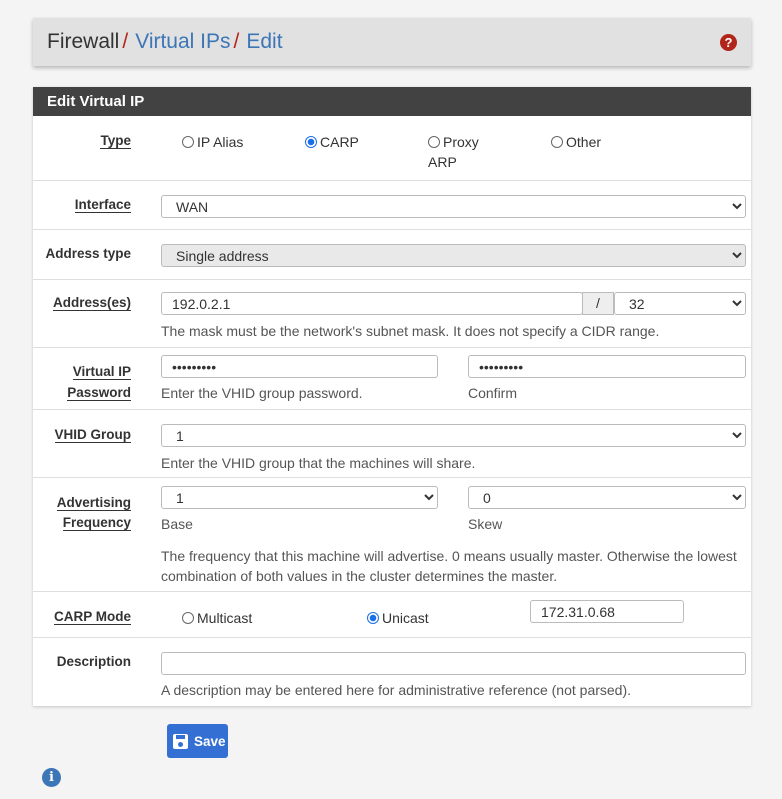 The width and height of the screenshot is (782, 799). I want to click on carp-mode-unicast: Unicast, so click(398, 618).